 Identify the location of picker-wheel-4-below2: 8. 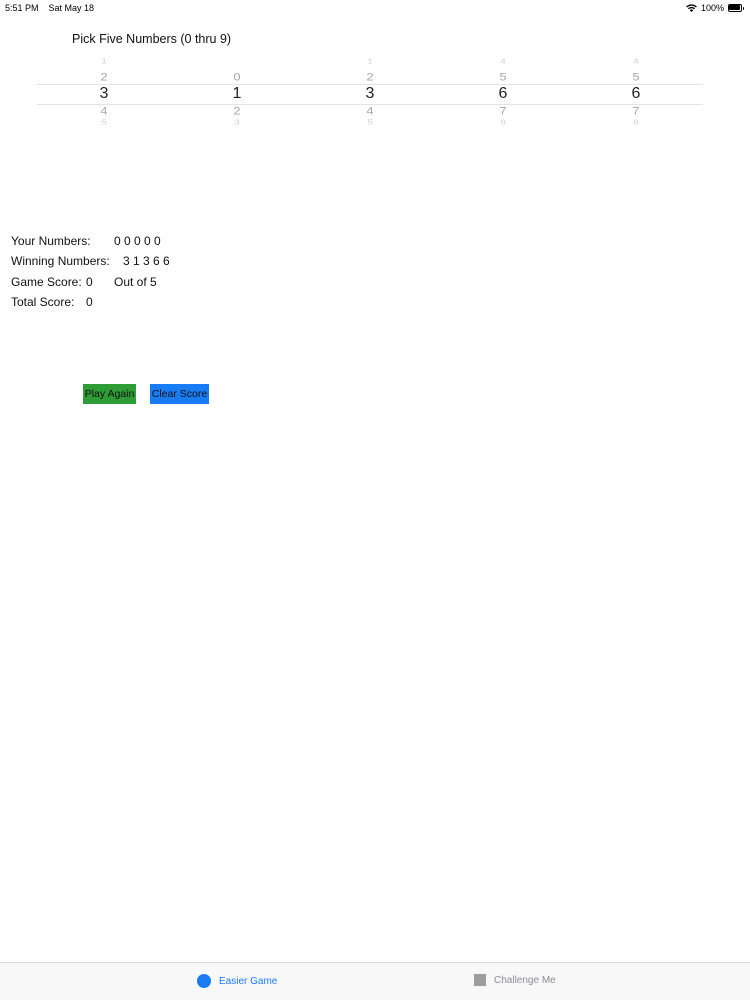
(503, 123).